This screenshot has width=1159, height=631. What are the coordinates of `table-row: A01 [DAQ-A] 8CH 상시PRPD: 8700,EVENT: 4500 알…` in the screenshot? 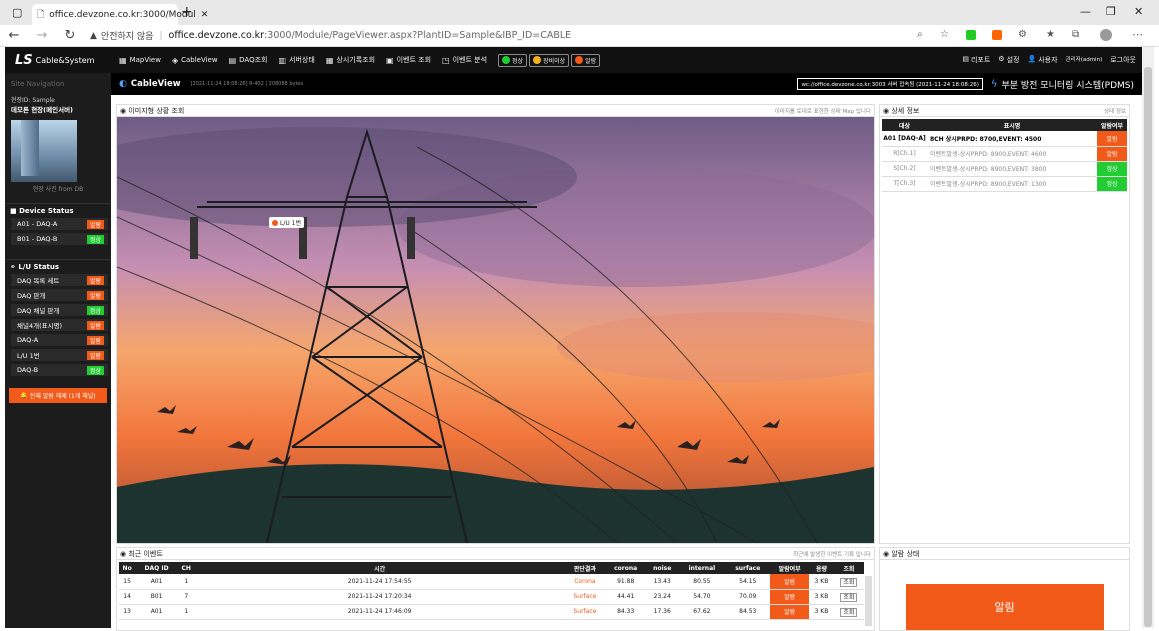 It's located at (1004, 139).